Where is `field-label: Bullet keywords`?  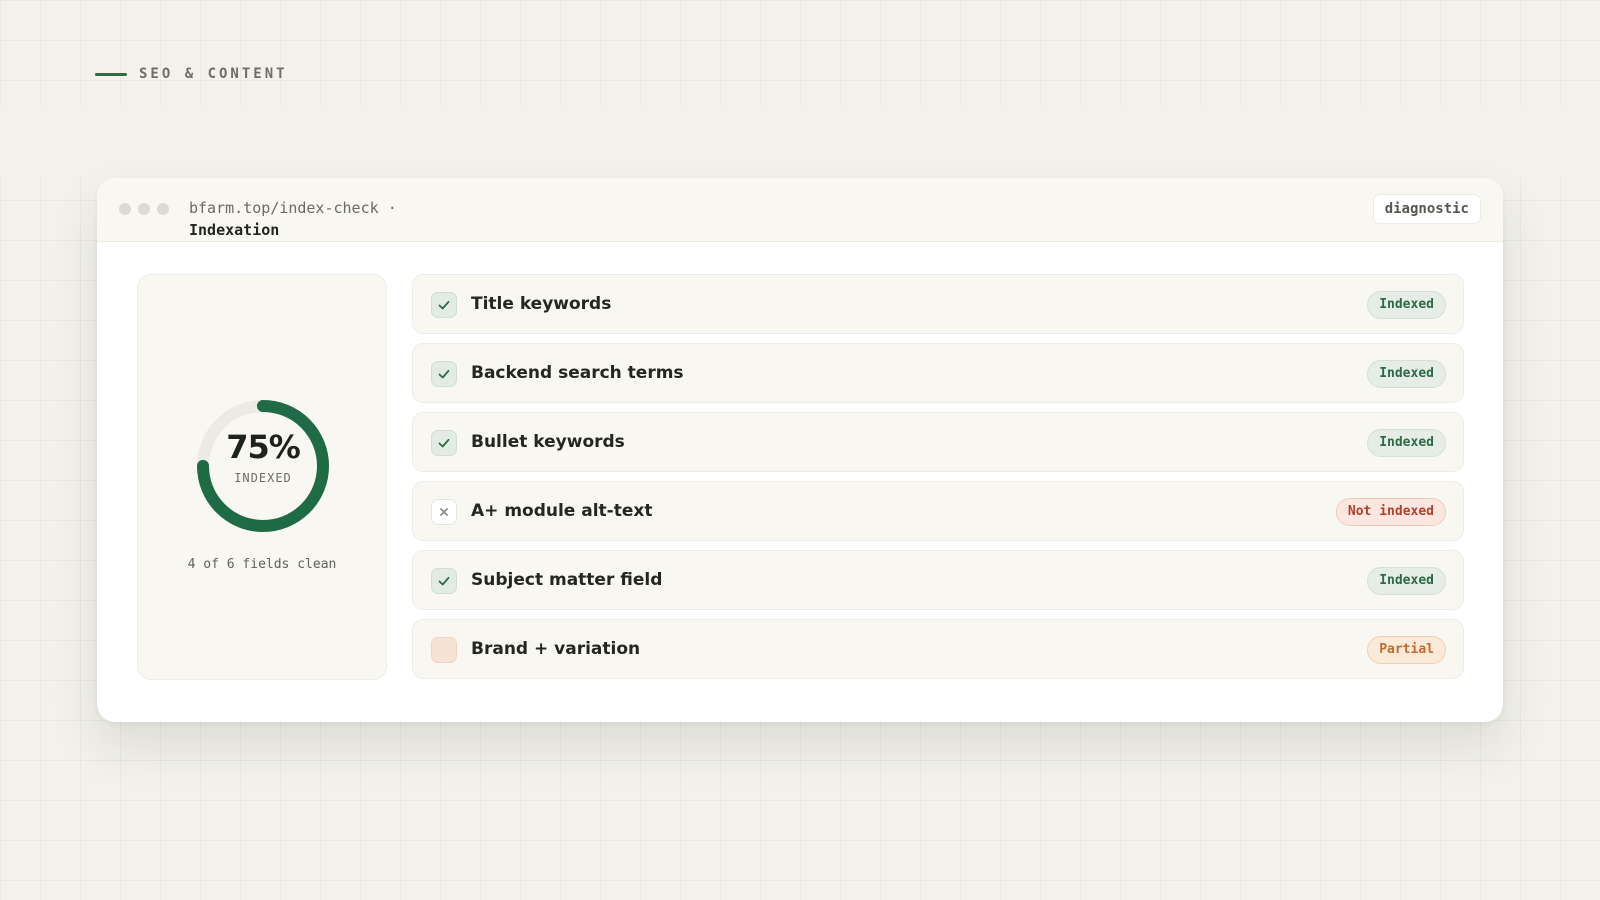
field-label: Bullet keywords is located at coordinates (548, 442).